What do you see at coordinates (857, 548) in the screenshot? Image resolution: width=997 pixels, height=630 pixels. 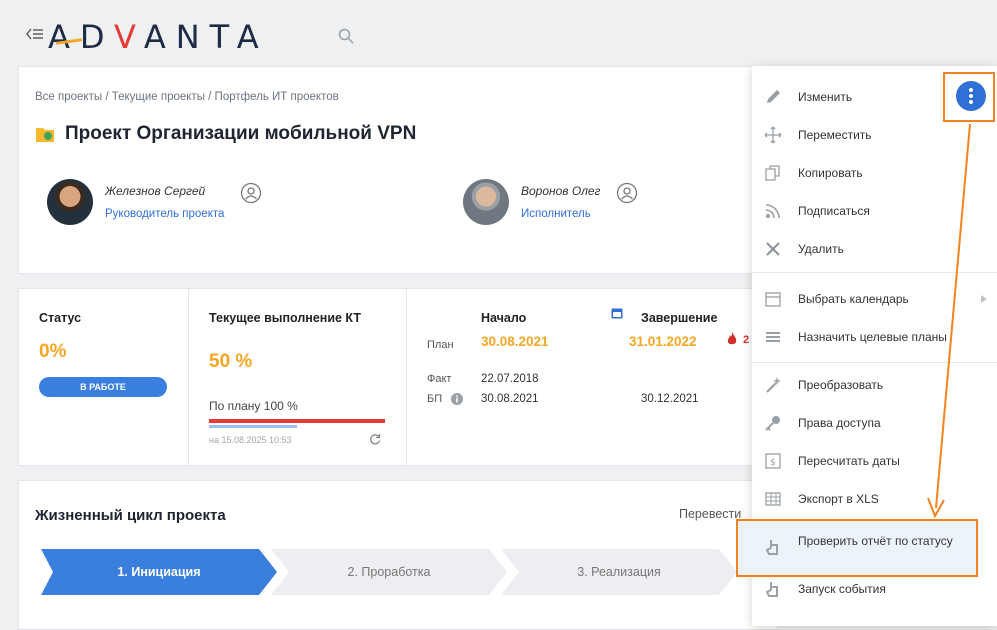 I see `annotation-highlight-box` at bounding box center [857, 548].